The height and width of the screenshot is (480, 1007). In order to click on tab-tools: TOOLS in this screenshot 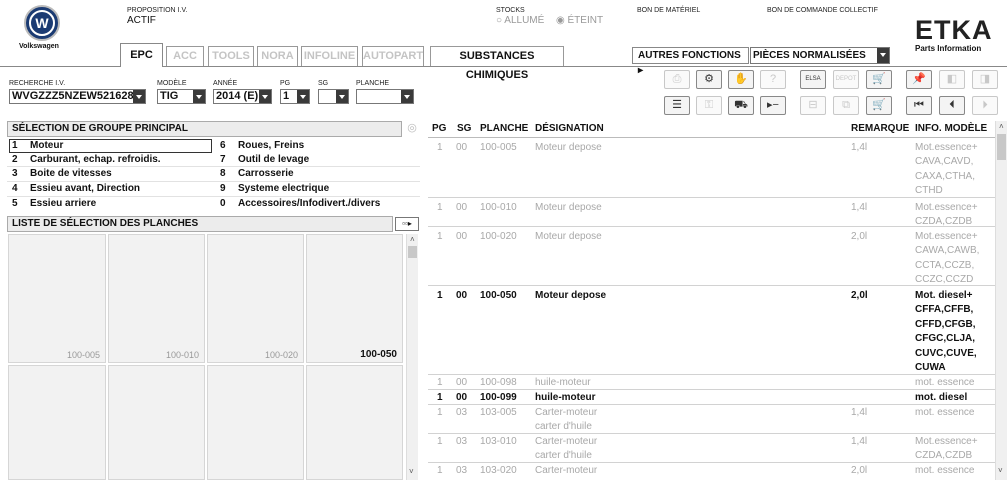, I will do `click(231, 56)`.